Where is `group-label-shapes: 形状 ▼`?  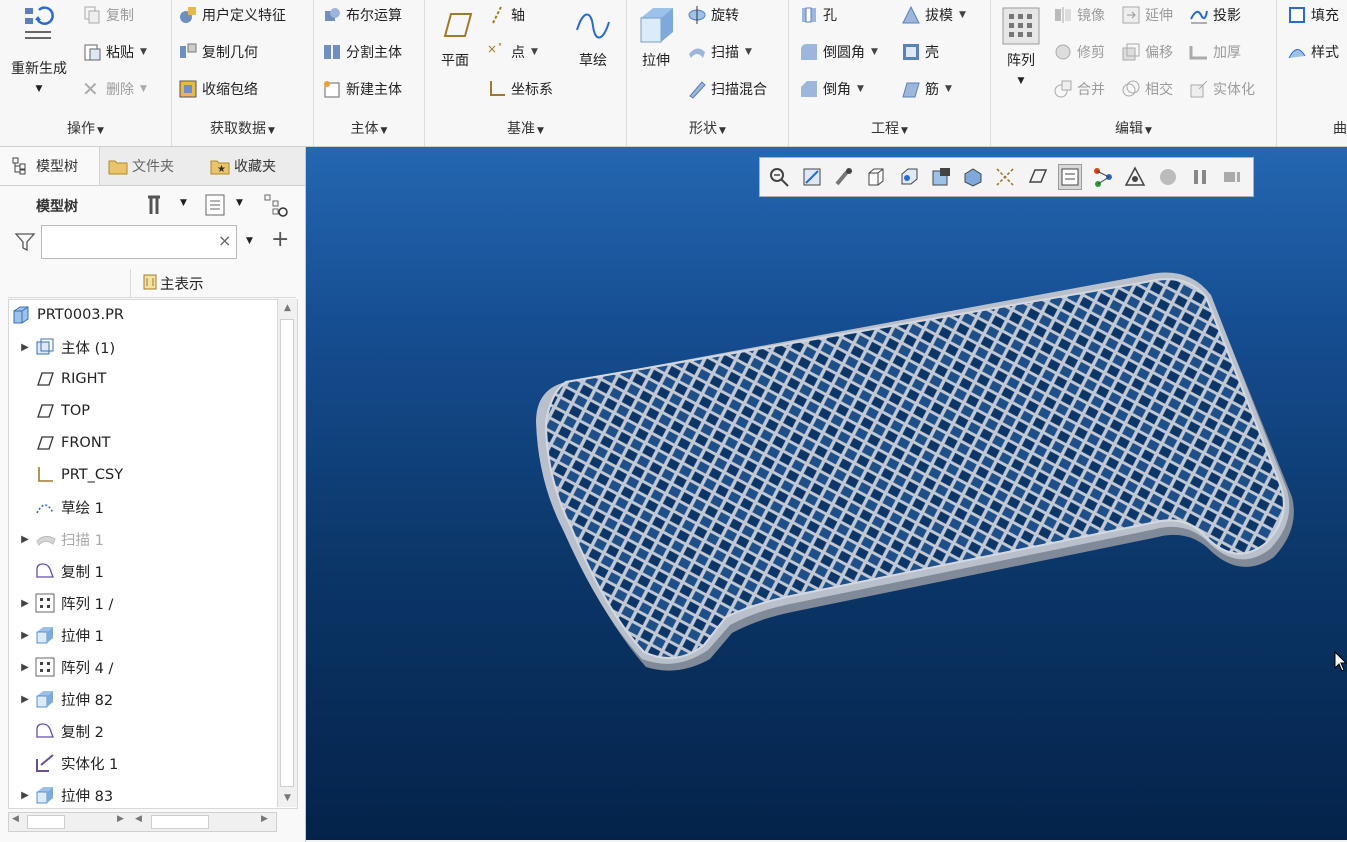 group-label-shapes: 形状 ▼ is located at coordinates (707, 128).